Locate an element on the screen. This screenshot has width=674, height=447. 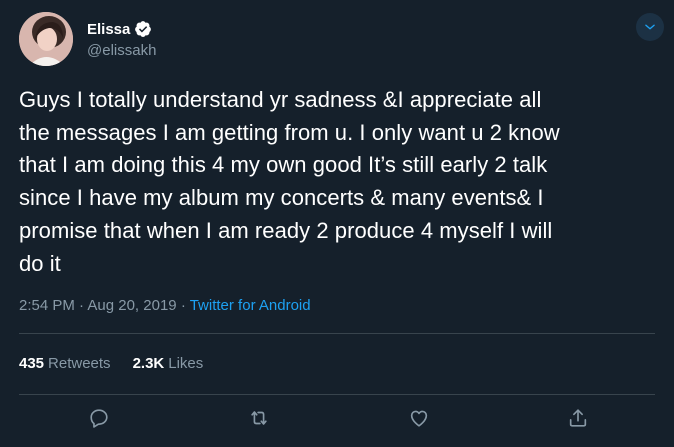
divider-bottom is located at coordinates (337, 394).